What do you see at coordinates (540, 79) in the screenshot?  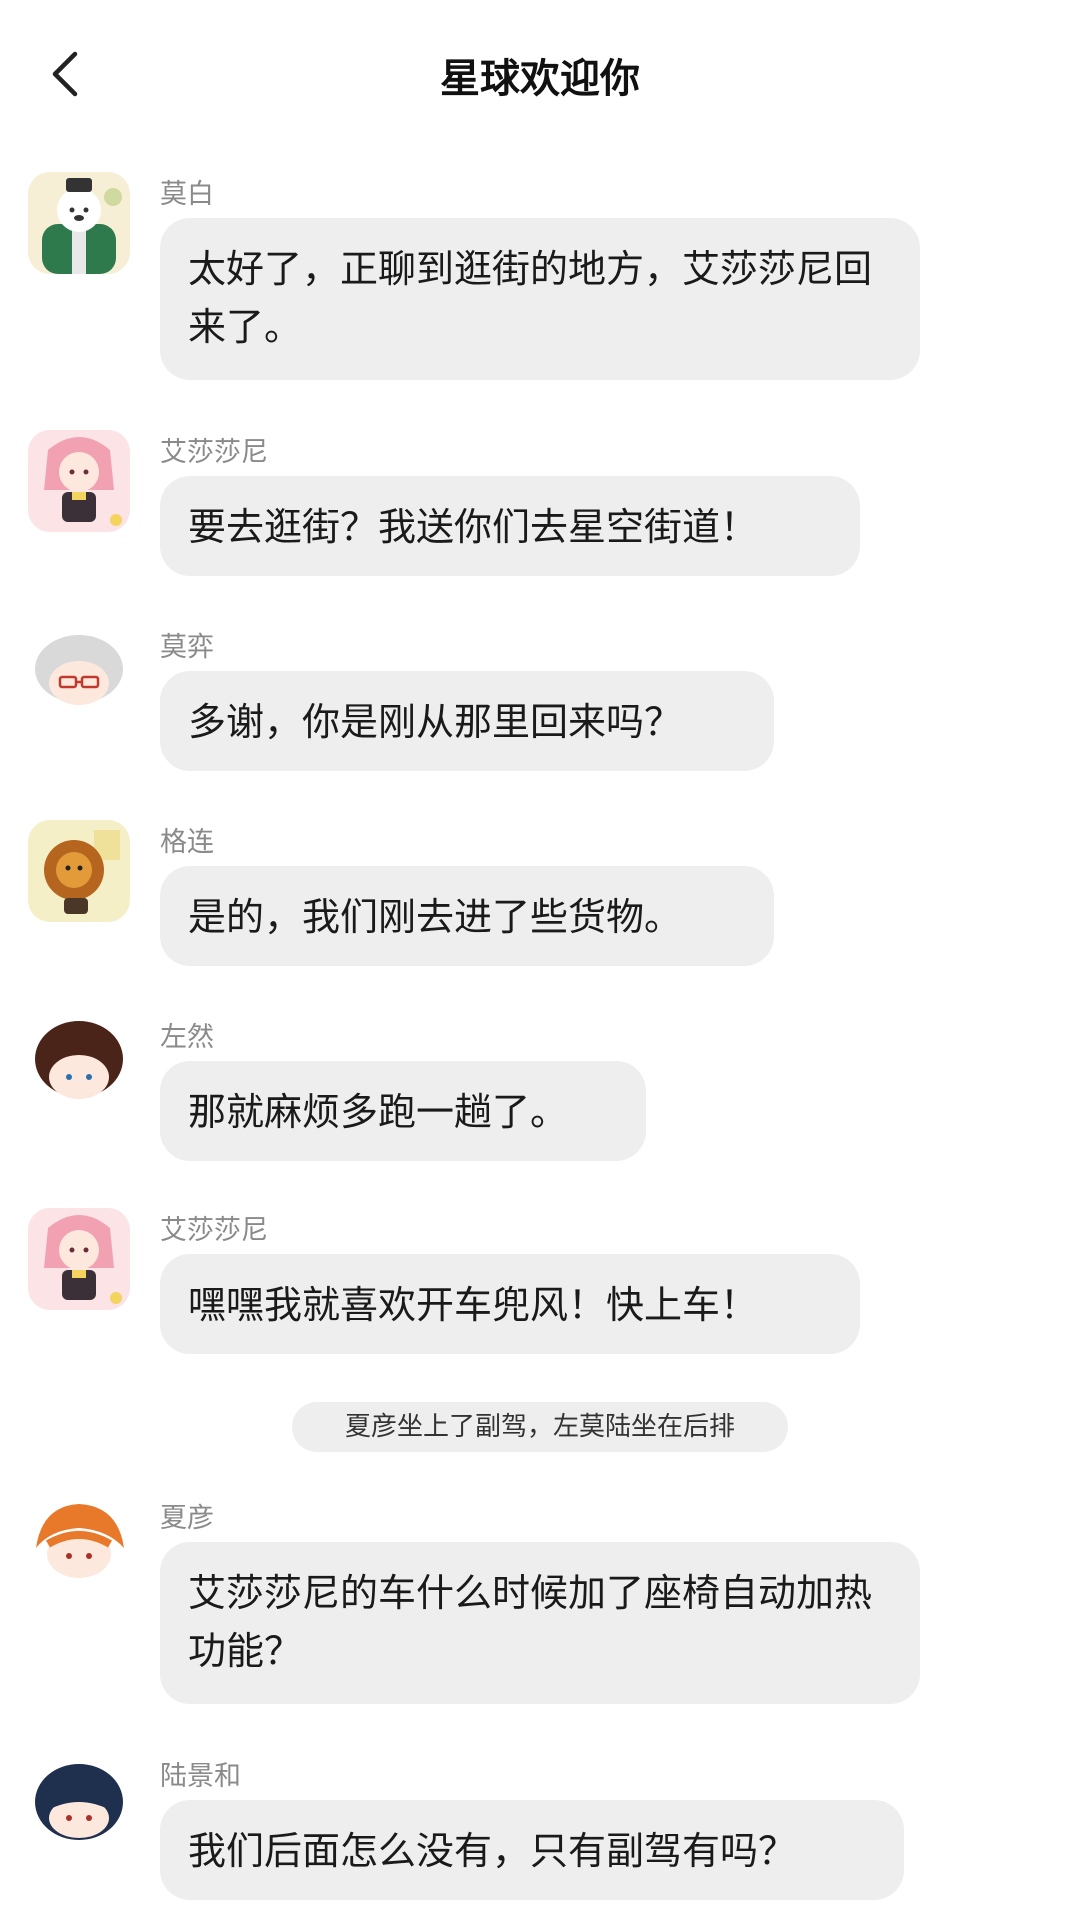 I see `page-title: 星球欢迎你` at bounding box center [540, 79].